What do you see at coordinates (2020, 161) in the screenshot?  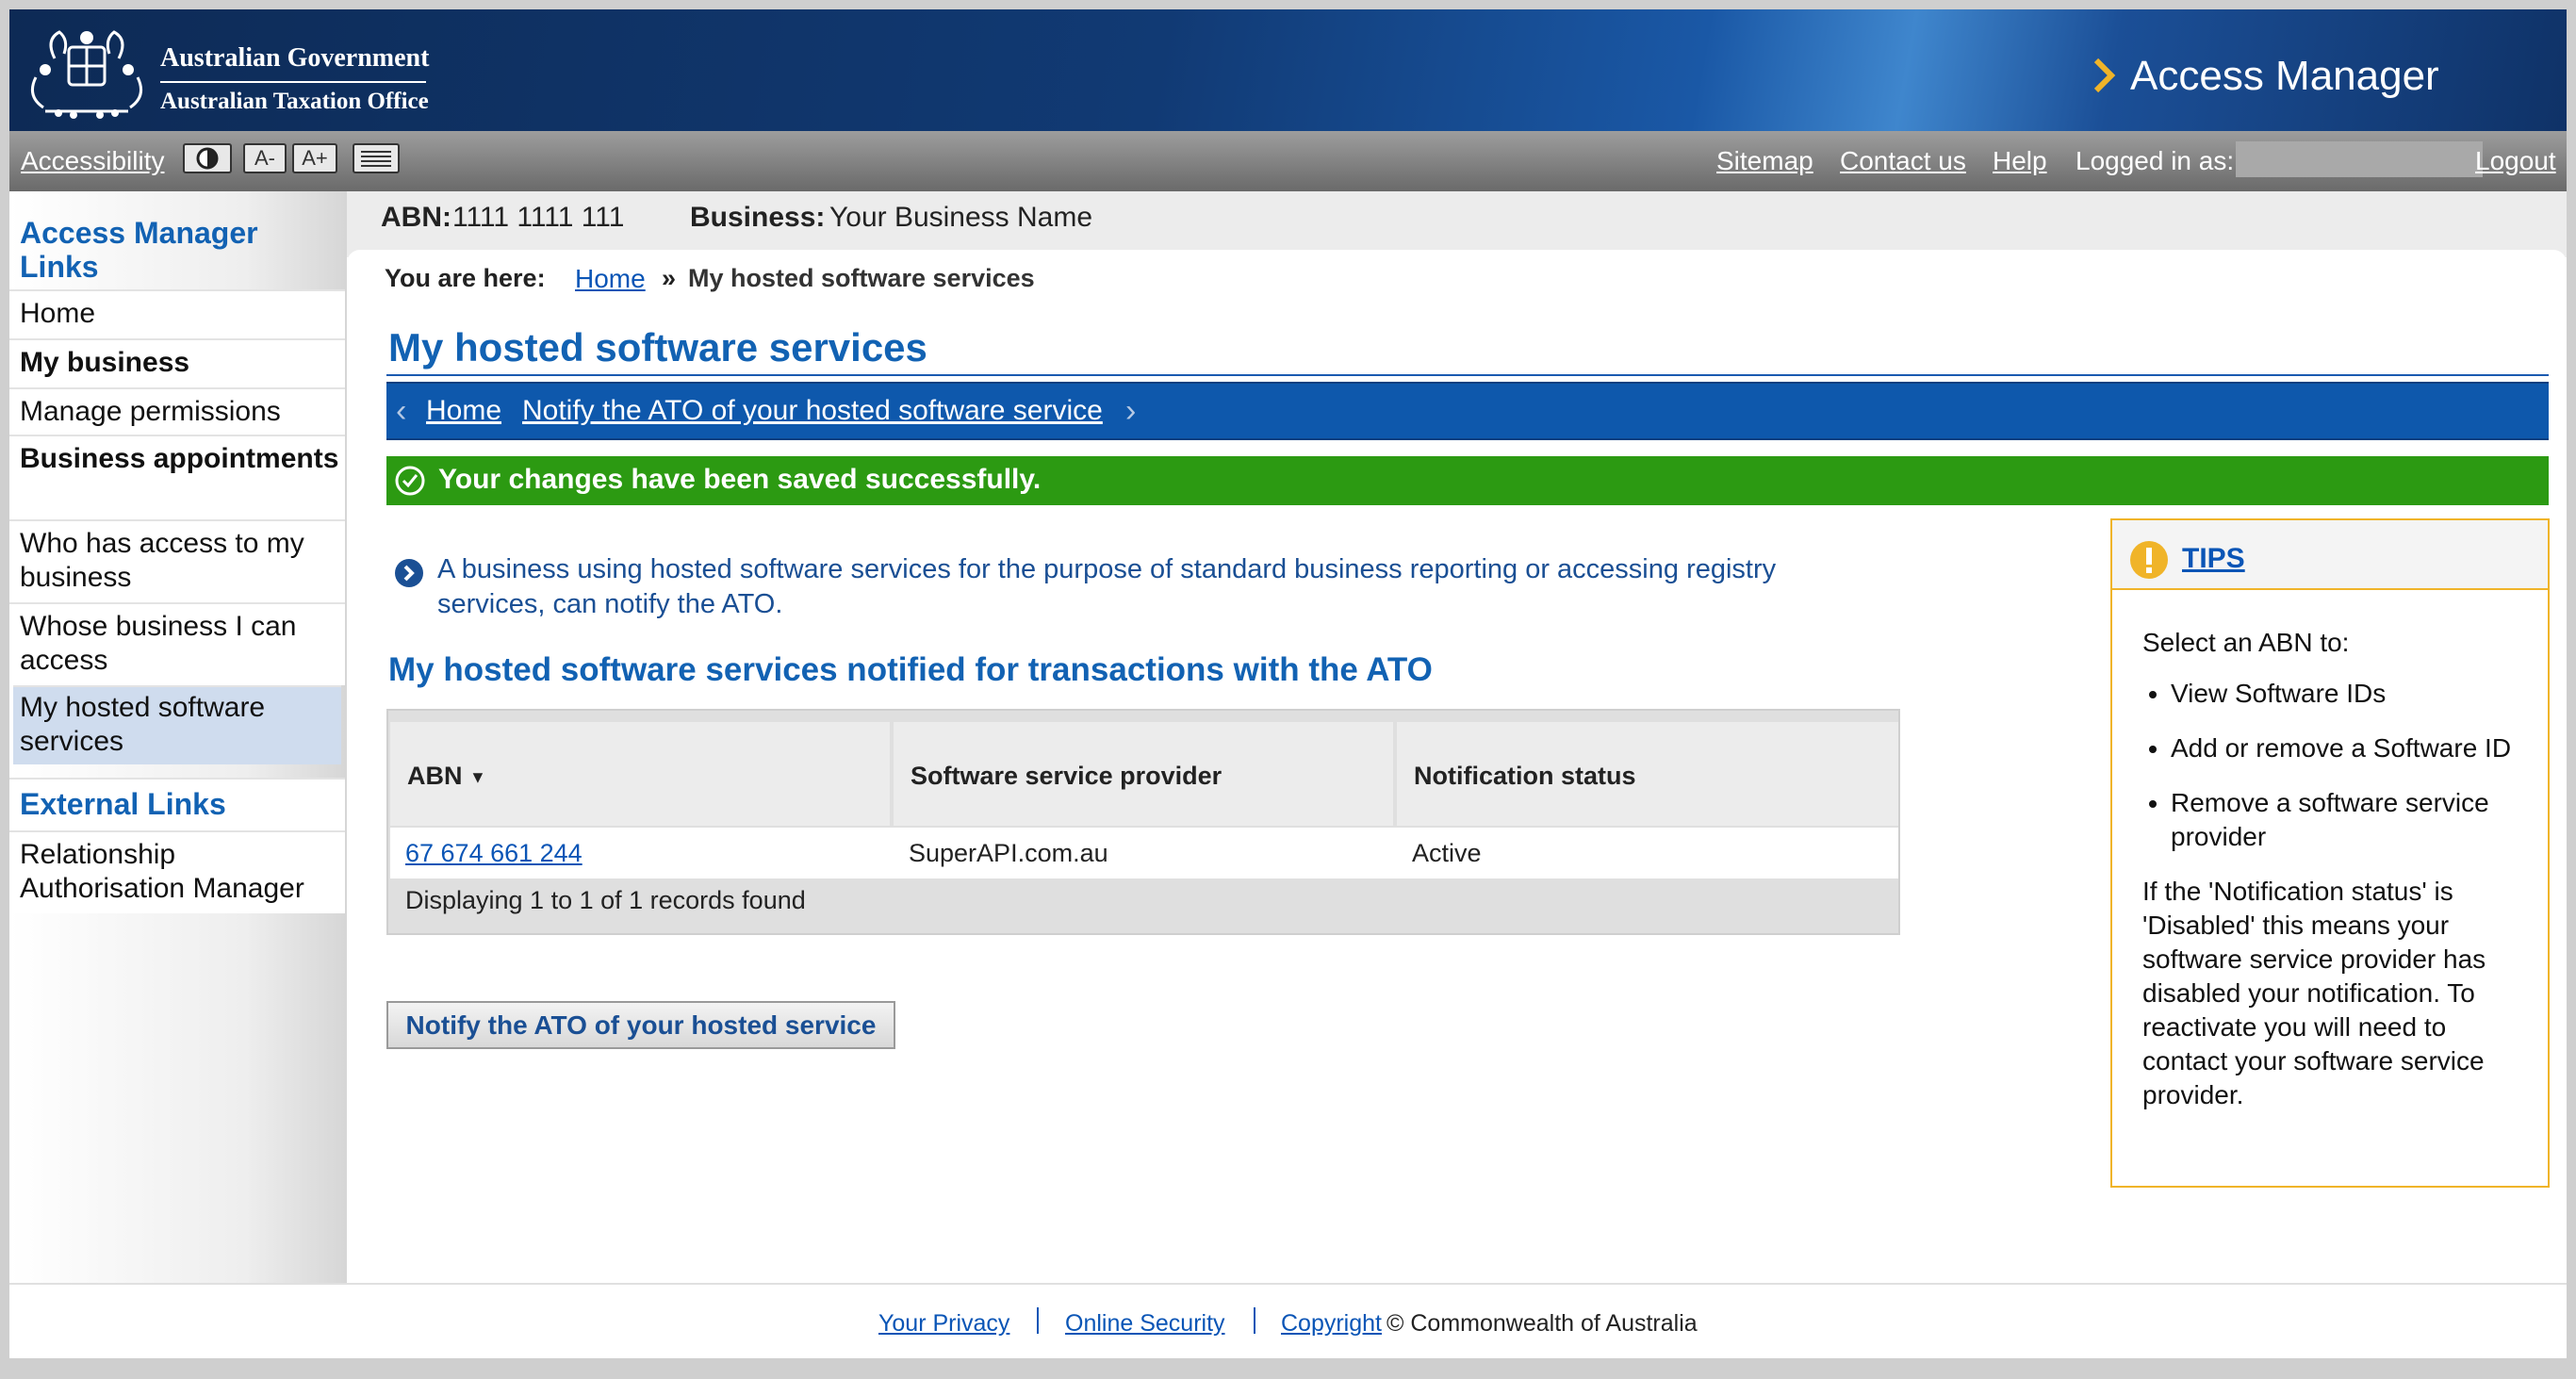 I see `help-link: Help` at bounding box center [2020, 161].